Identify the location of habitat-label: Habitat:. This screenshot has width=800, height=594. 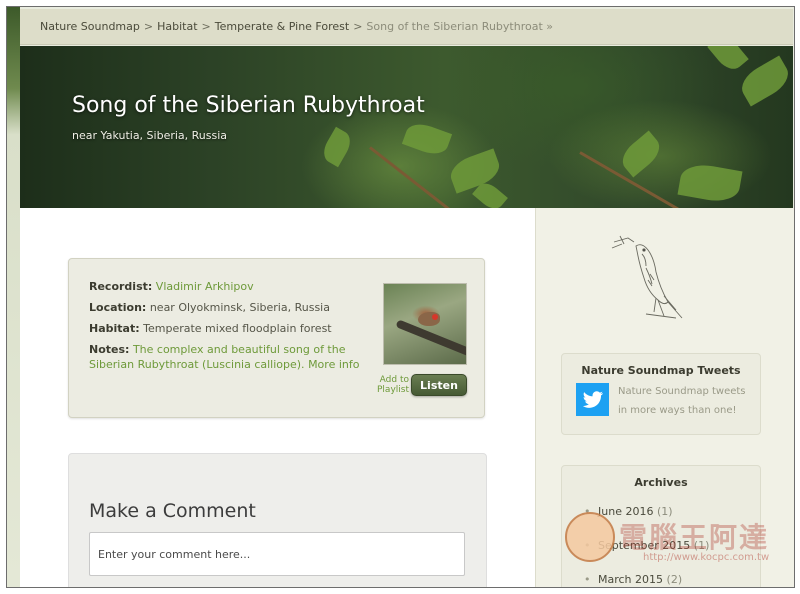
(114, 328).